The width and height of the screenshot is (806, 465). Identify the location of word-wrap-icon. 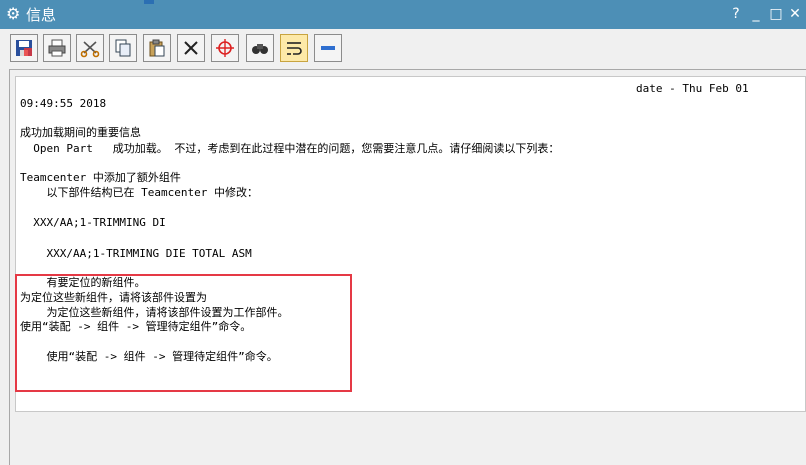
(294, 48).